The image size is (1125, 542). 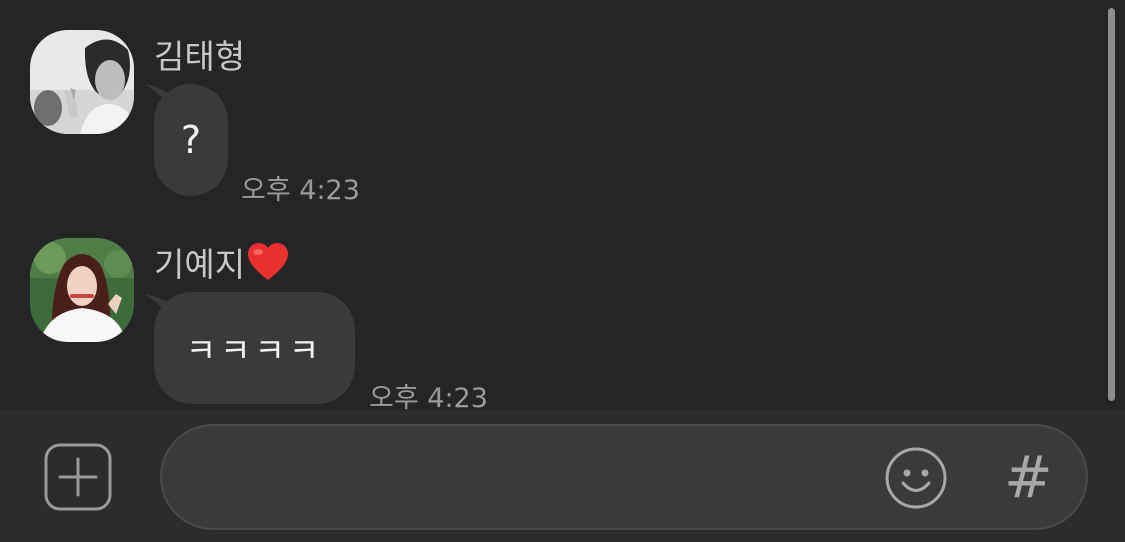 I want to click on hashtag-button: #, so click(x=1028, y=477).